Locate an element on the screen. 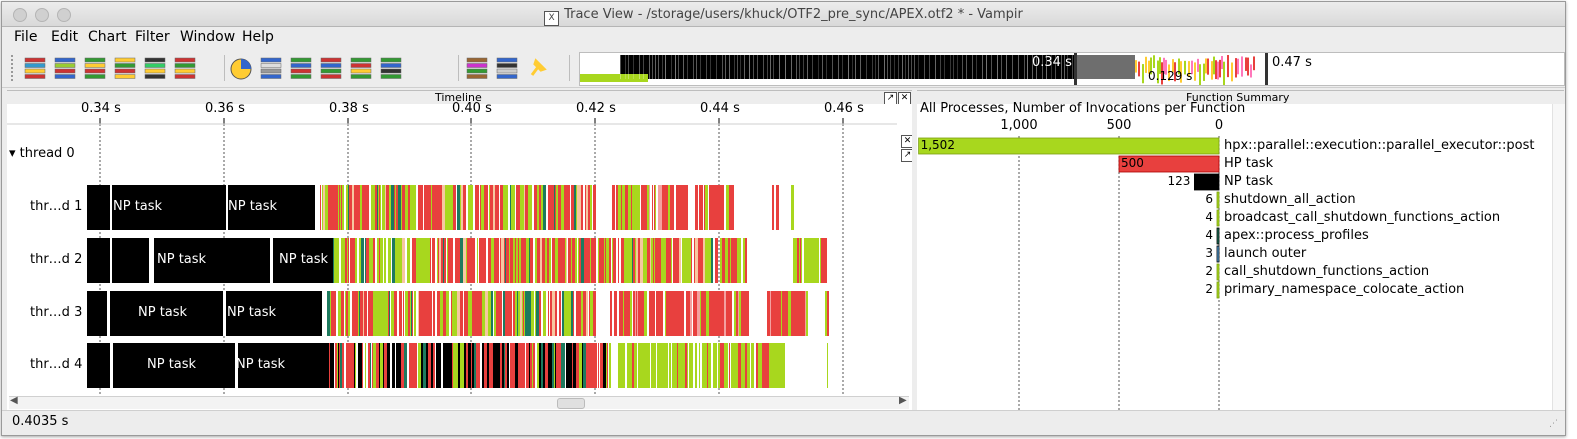 Image resolution: width=1577 pixels, height=439 pixels. menu-chart: Chart is located at coordinates (107, 37).